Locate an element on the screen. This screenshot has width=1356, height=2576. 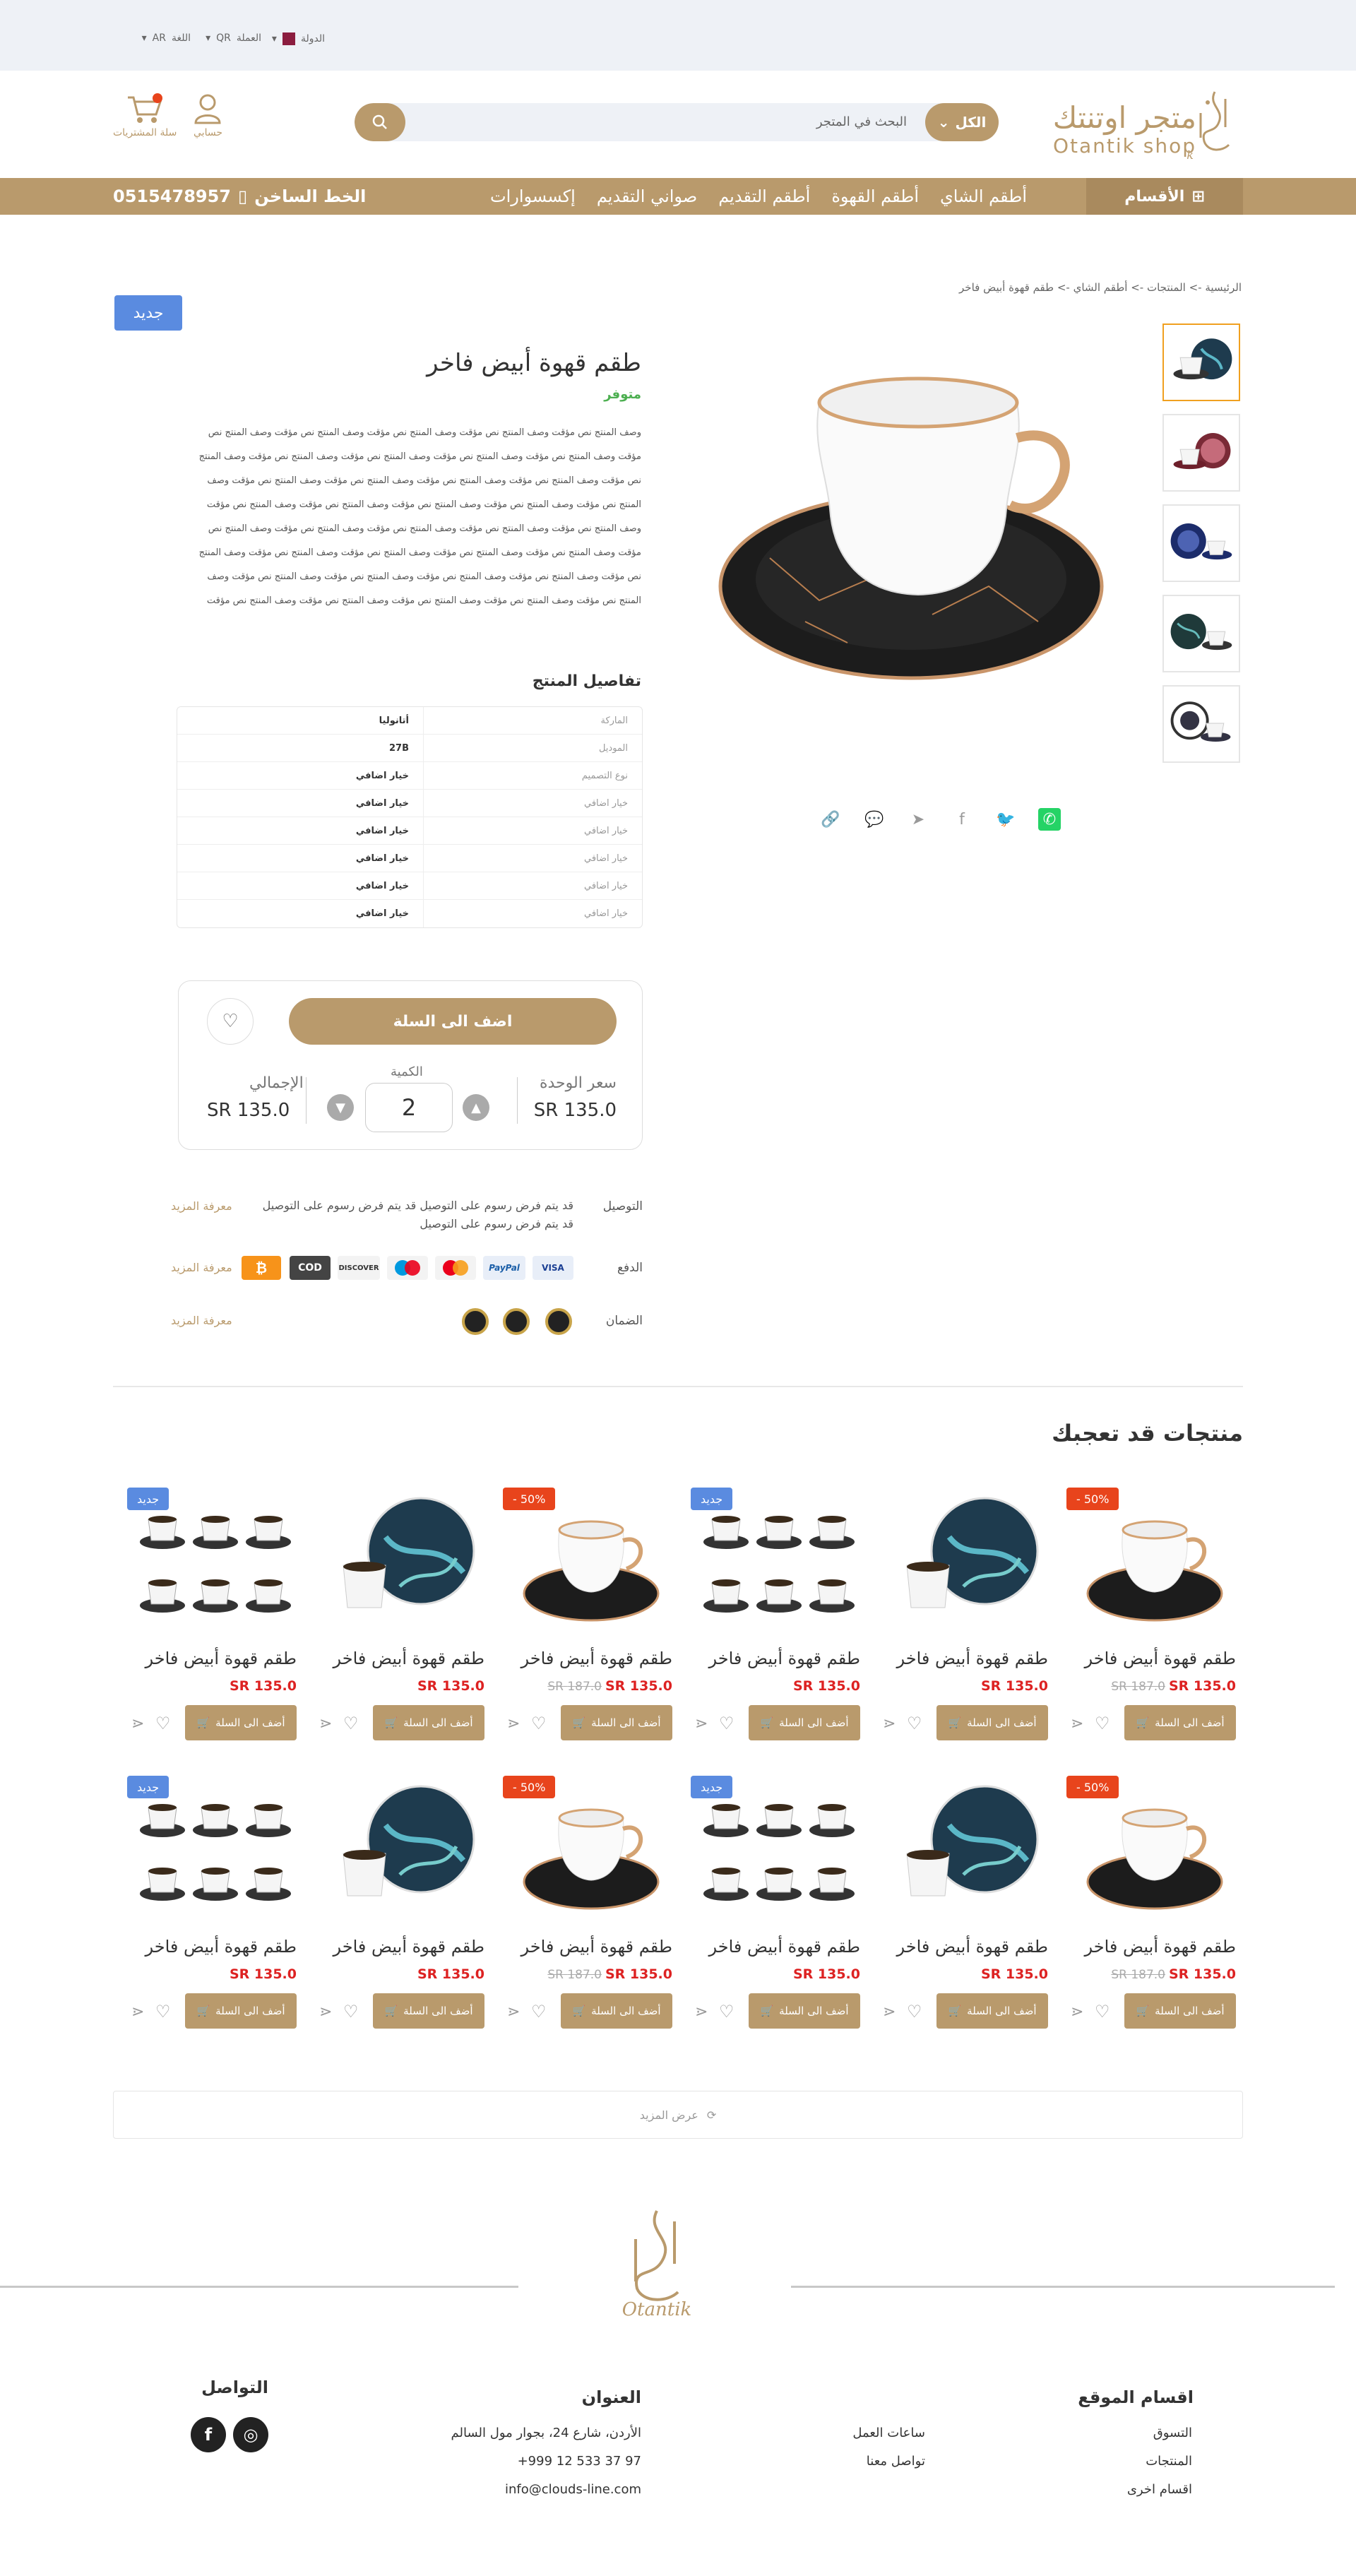
instagram-icon: ◎ is located at coordinates (250, 2434).